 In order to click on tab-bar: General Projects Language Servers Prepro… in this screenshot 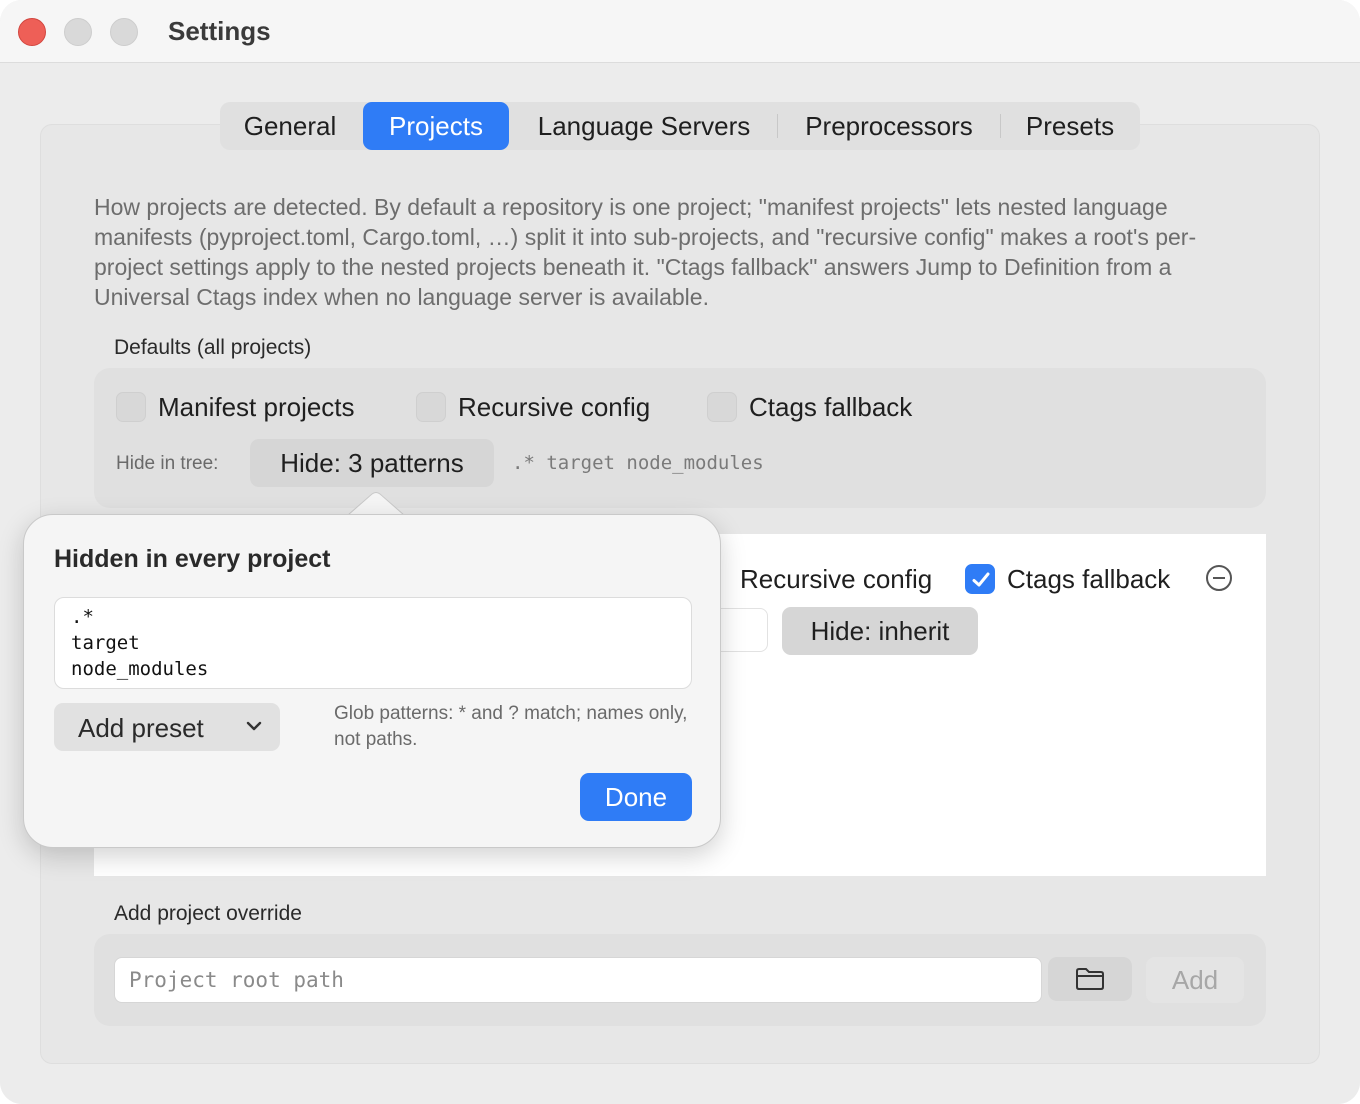, I will do `click(680, 126)`.